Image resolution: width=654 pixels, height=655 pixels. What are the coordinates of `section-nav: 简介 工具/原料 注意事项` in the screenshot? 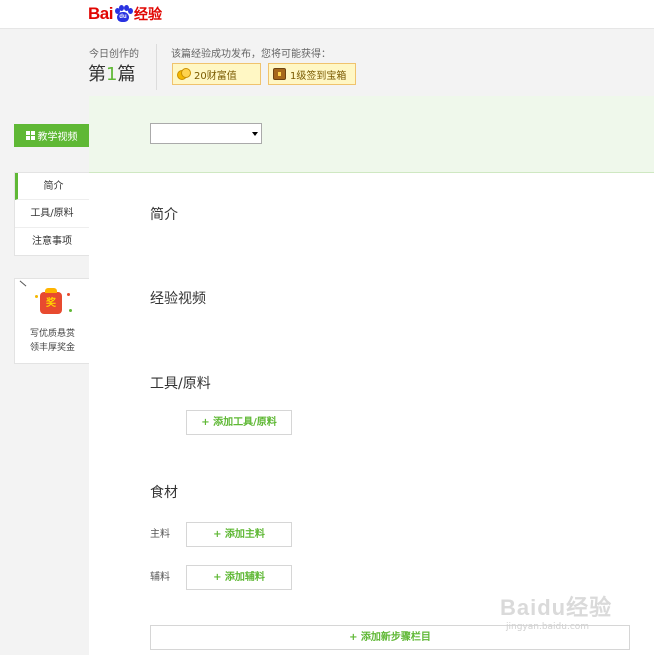 It's located at (51, 214).